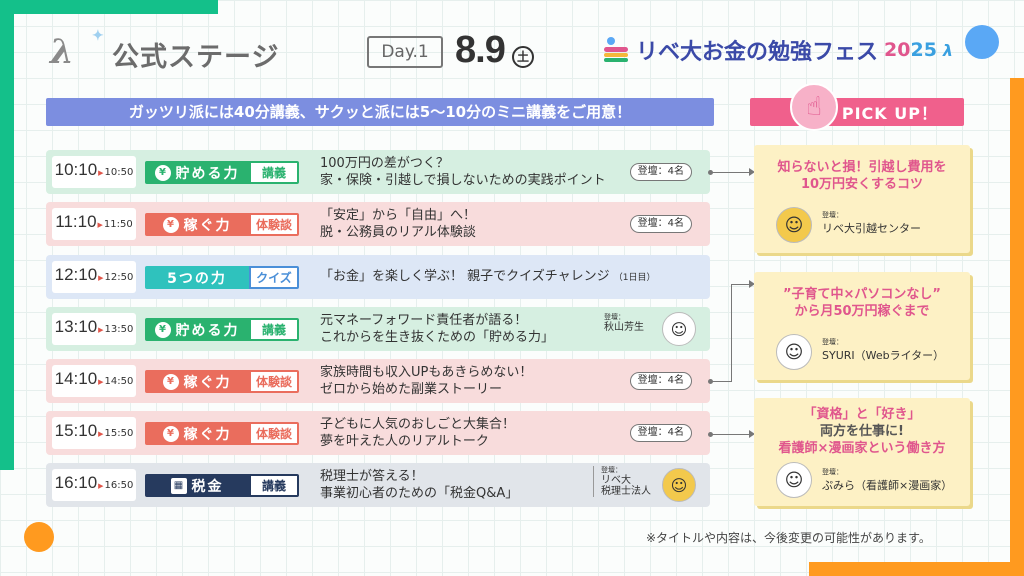  Describe the element at coordinates (480, 50) in the screenshot. I see `event-date: 8.9` at that location.